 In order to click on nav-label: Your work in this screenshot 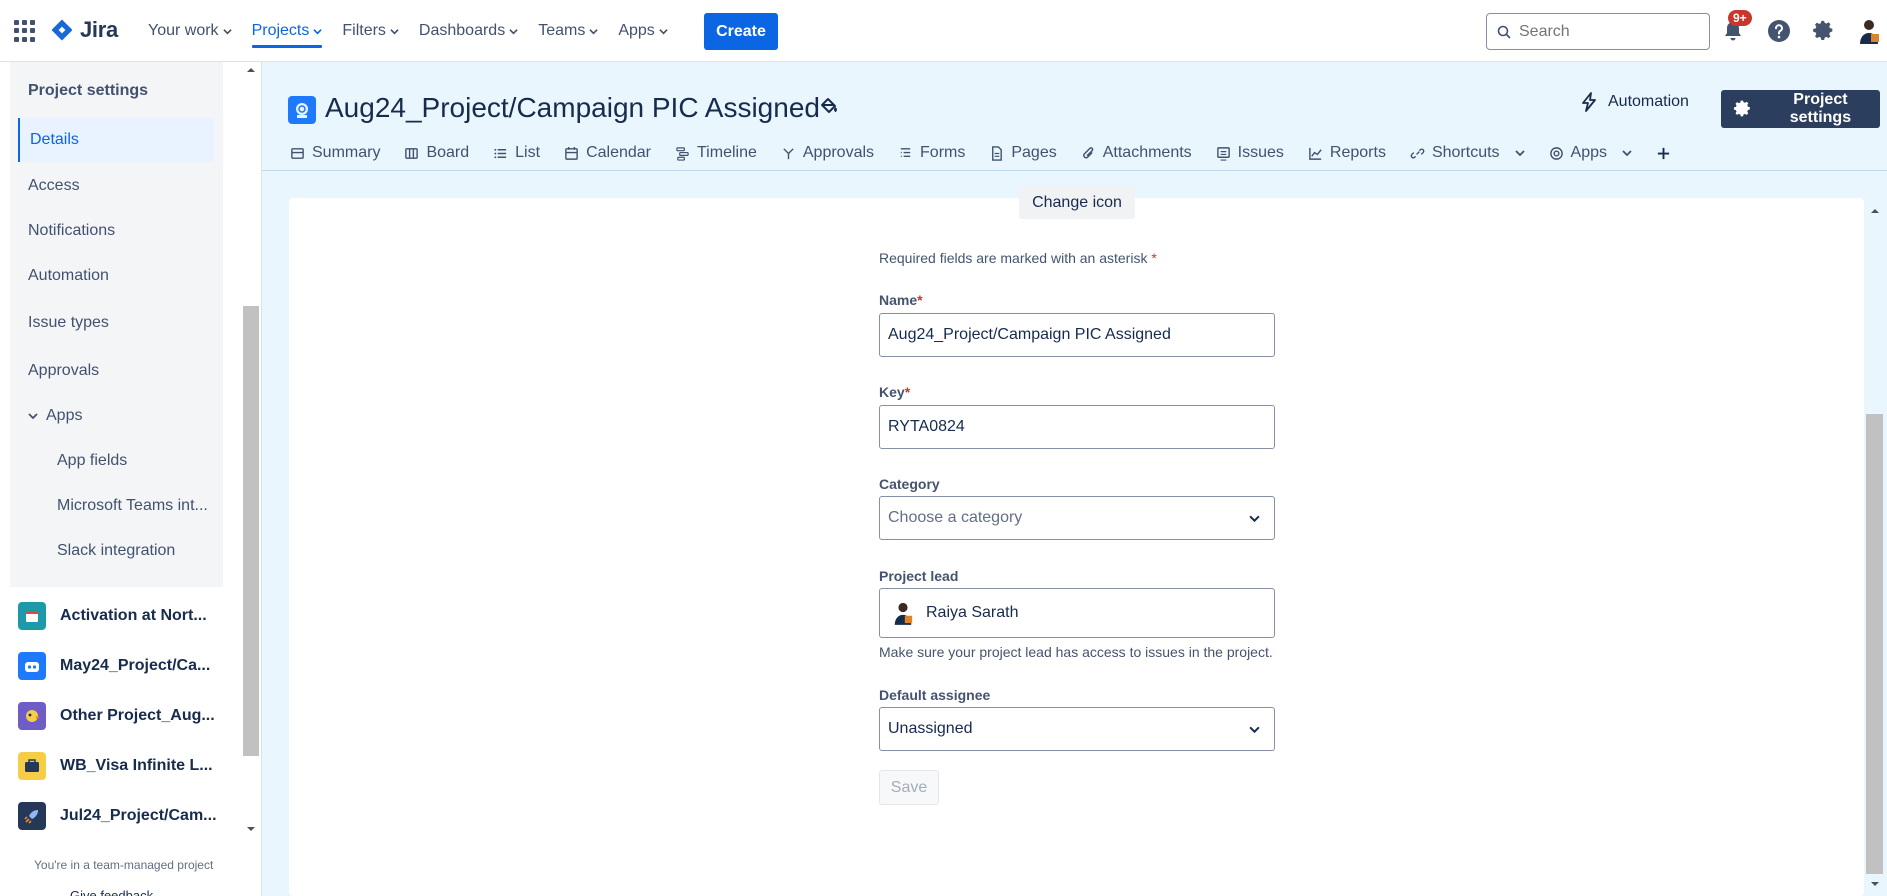, I will do `click(183, 30)`.